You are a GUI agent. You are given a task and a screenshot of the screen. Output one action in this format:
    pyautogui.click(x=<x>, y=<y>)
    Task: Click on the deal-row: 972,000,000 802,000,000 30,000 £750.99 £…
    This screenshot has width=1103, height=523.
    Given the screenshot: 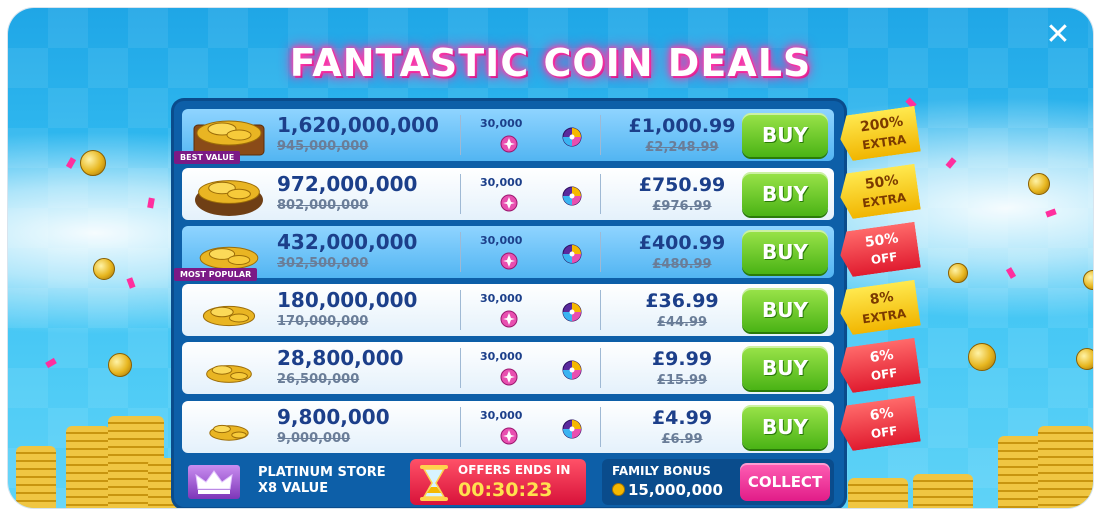 What is the action you would take?
    pyautogui.click(x=508, y=194)
    